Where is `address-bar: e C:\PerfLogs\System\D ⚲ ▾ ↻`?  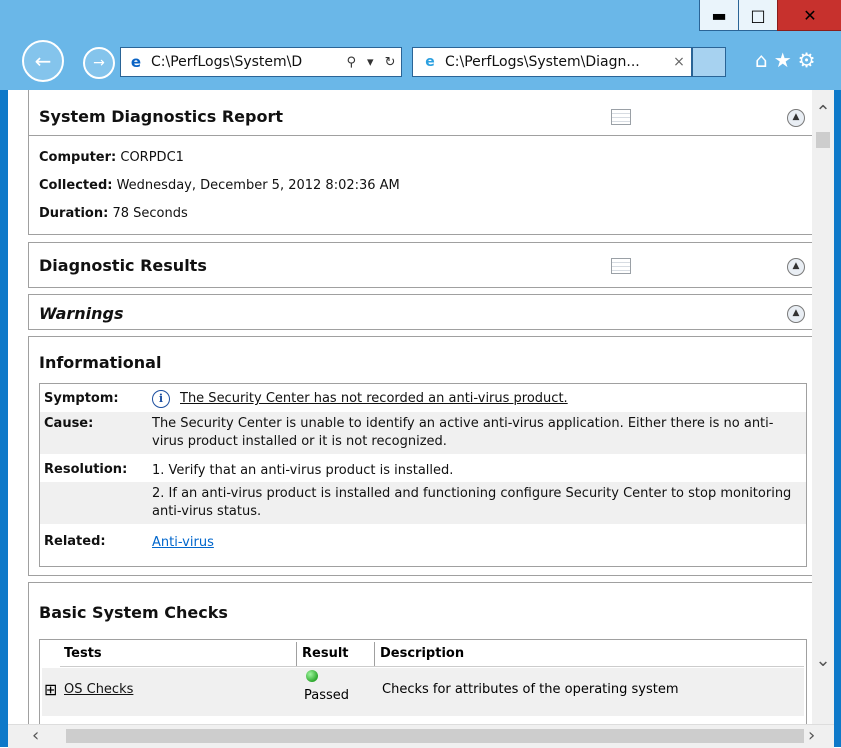 address-bar: e C:\PerfLogs\System\D ⚲ ▾ ↻ is located at coordinates (261, 62).